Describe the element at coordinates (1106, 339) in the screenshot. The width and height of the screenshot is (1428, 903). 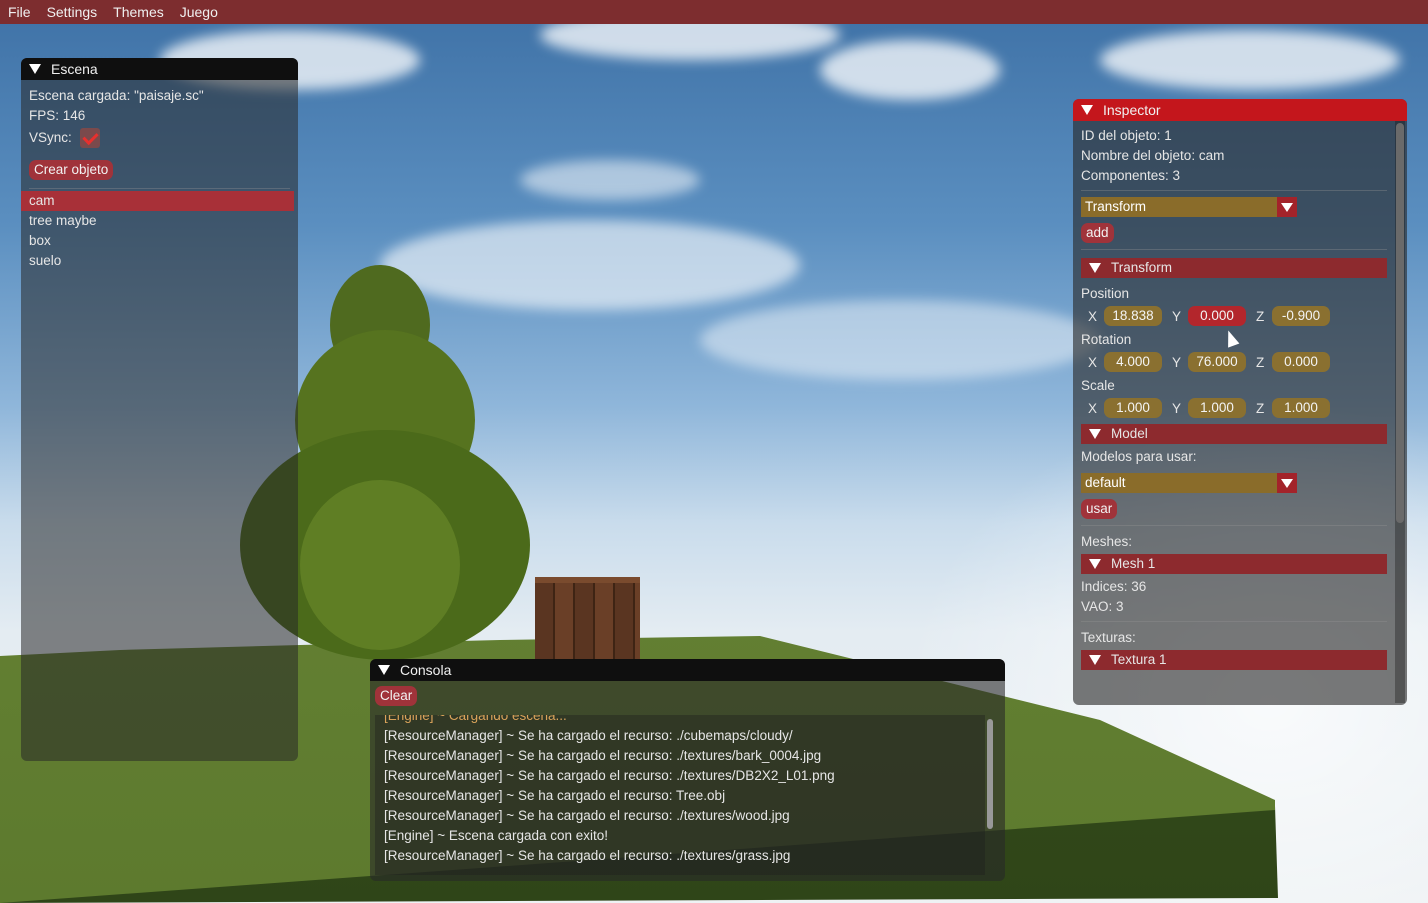
I see `rotation-label: Rotation` at that location.